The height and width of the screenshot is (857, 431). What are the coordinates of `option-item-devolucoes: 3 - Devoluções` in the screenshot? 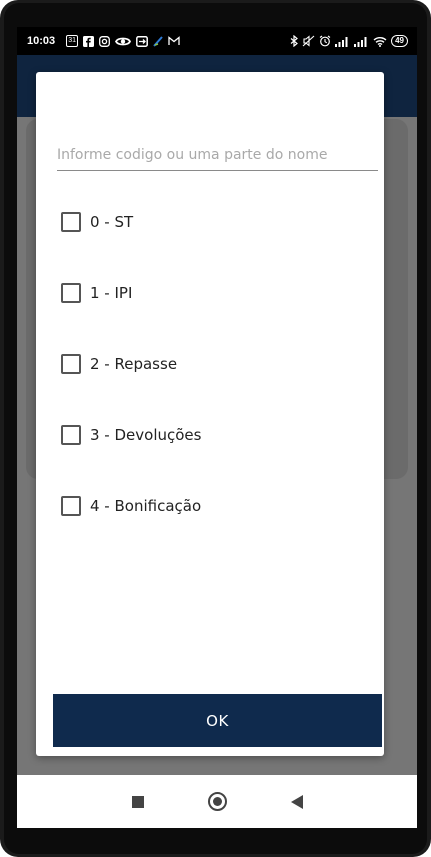 It's located at (211, 460).